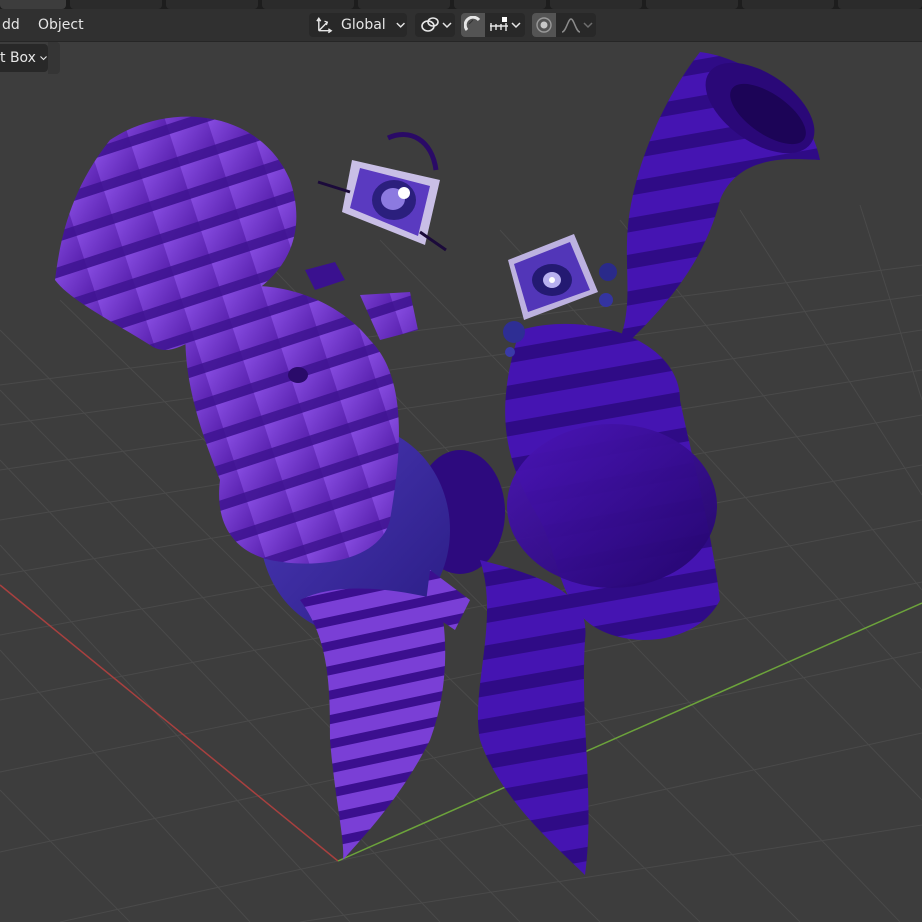 The image size is (922, 922). What do you see at coordinates (11, 25) in the screenshot?
I see `menu-add: dd` at bounding box center [11, 25].